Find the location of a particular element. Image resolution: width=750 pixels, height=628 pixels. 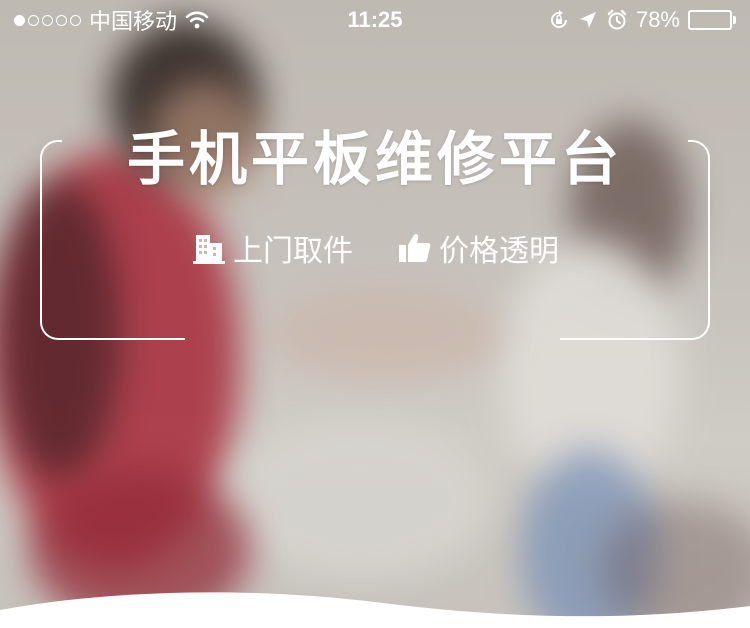

battery-icon is located at coordinates (712, 20).